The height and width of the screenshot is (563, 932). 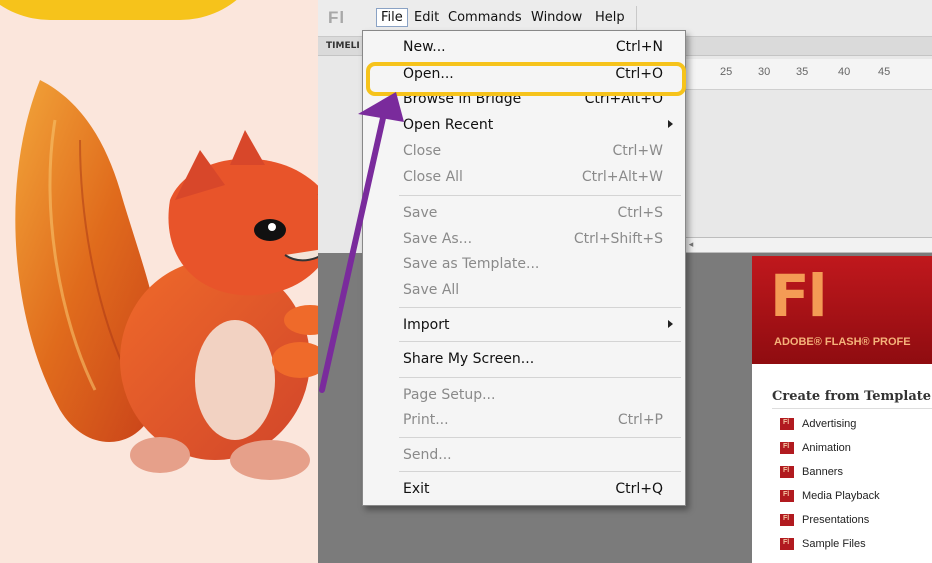 What do you see at coordinates (691, 244) in the screenshot?
I see `scroll-left-icon: ◂` at bounding box center [691, 244].